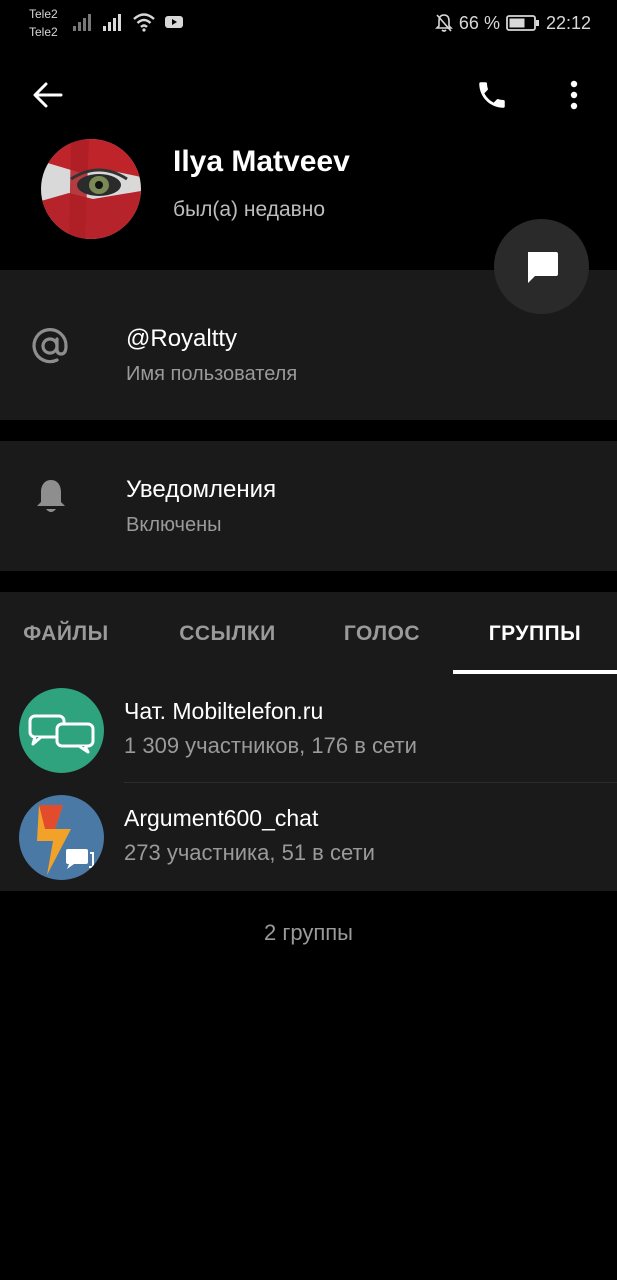  I want to click on more-menu-button, so click(574, 95).